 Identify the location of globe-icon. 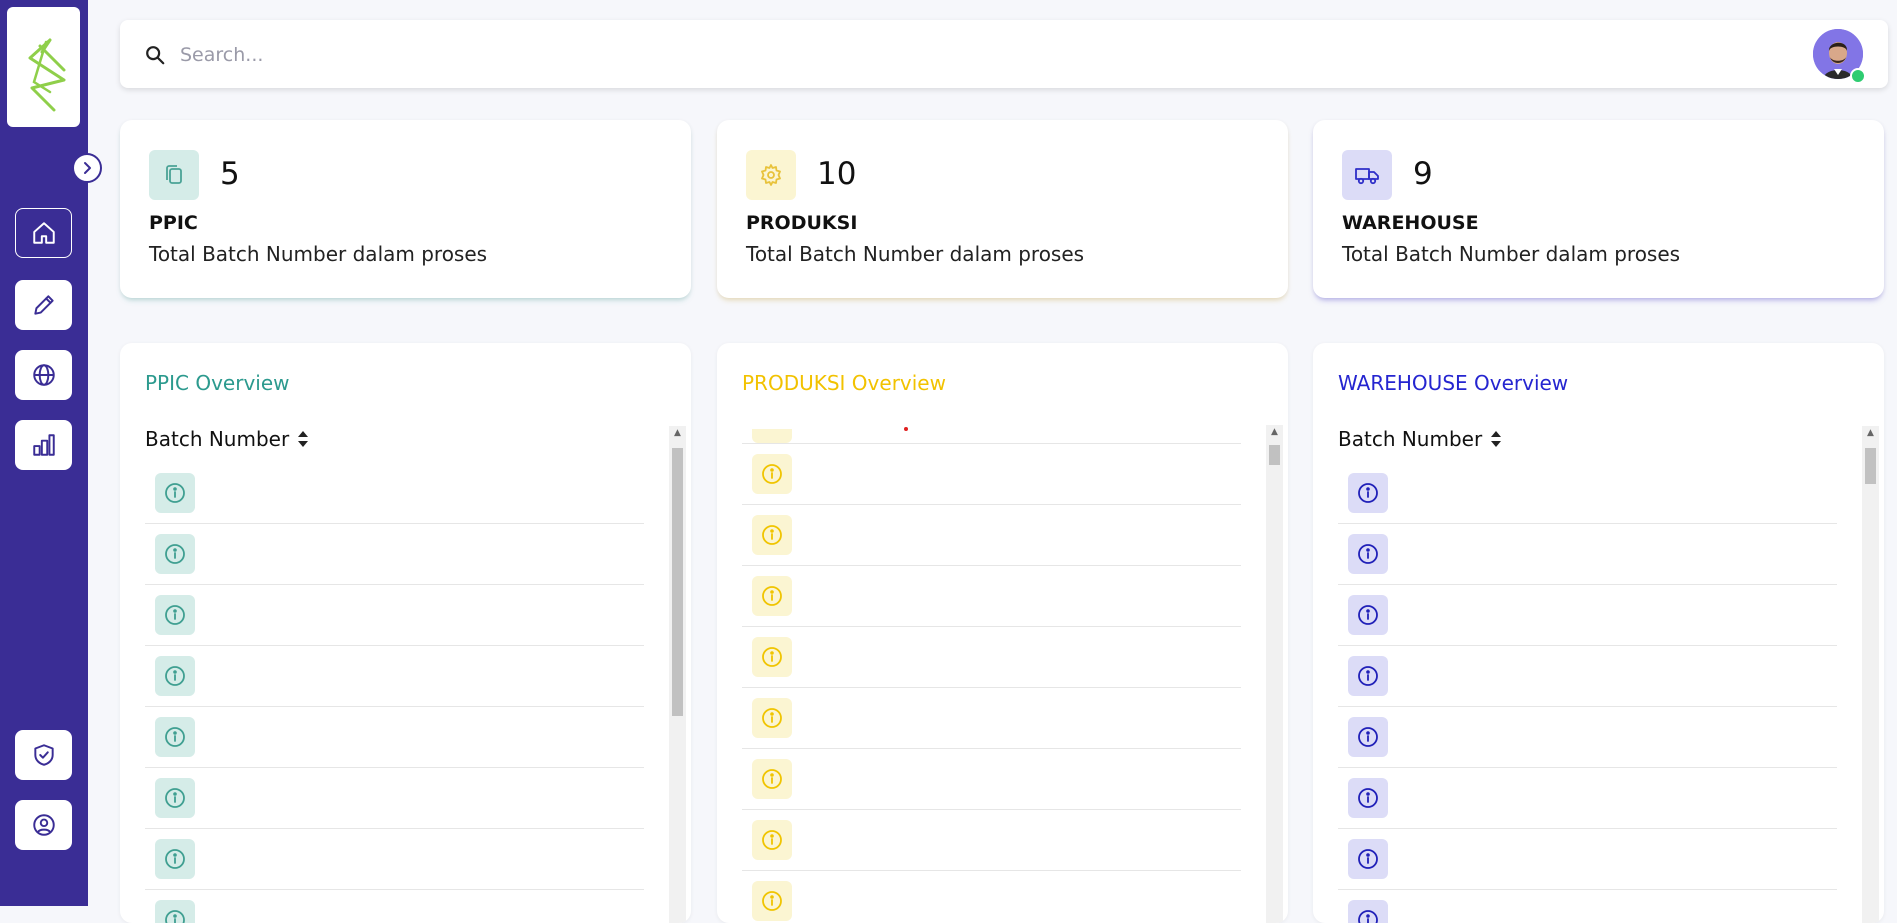
(43, 375).